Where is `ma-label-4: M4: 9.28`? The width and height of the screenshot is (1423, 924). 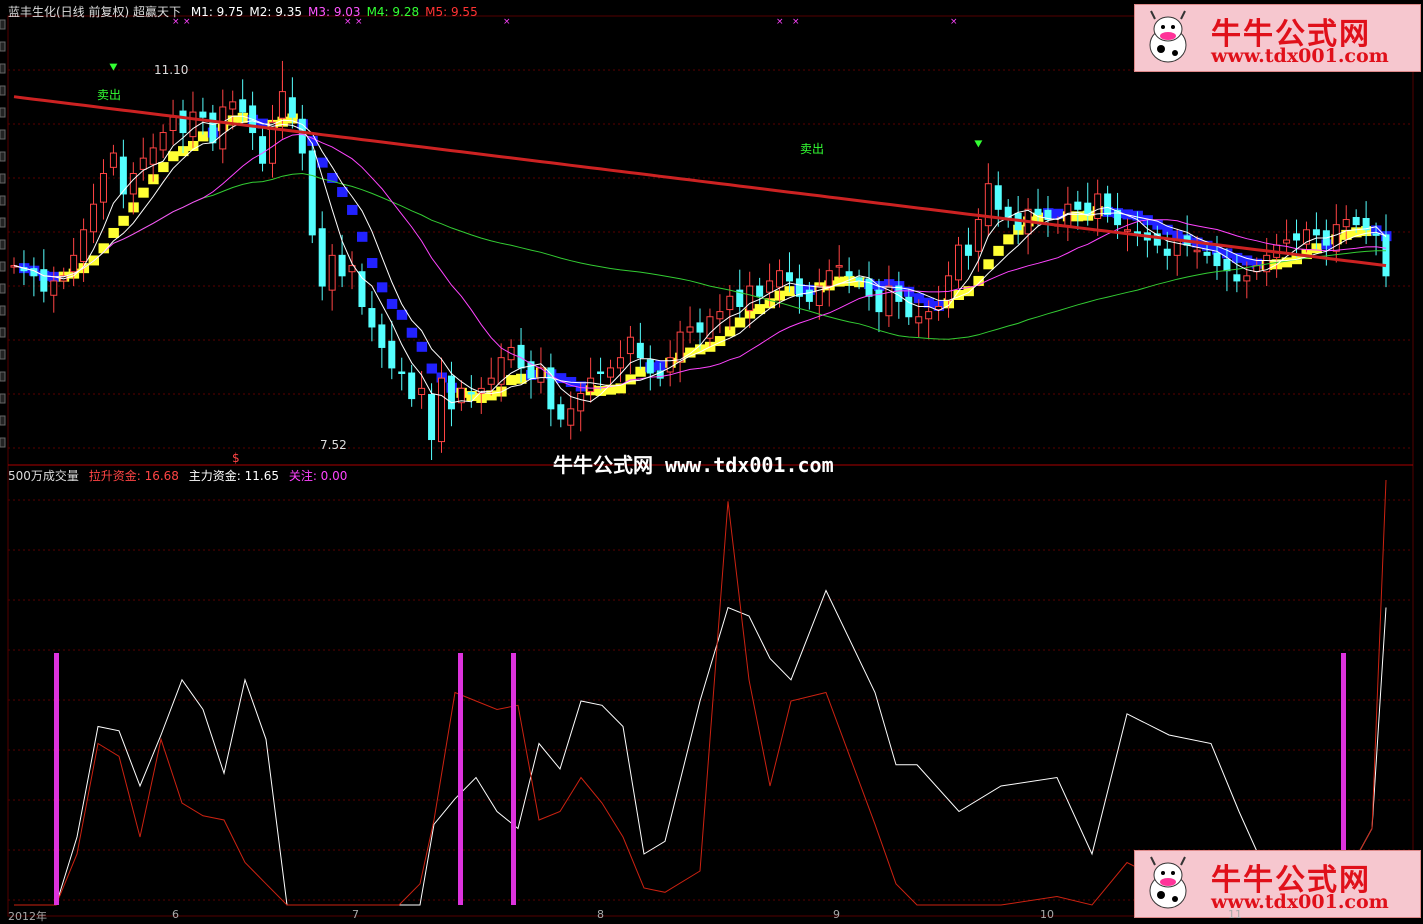
ma-label-4: M4: 9.28 is located at coordinates (393, 12).